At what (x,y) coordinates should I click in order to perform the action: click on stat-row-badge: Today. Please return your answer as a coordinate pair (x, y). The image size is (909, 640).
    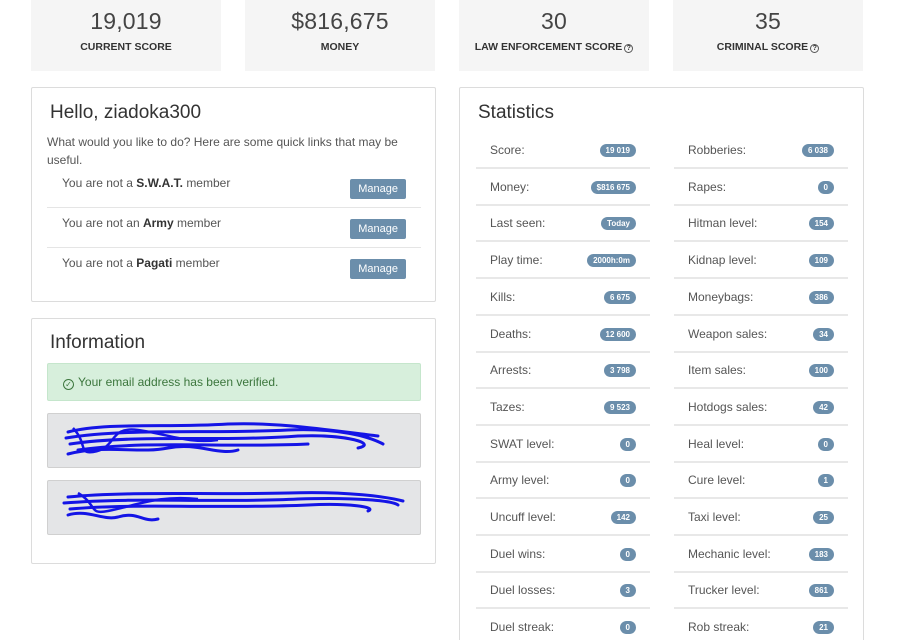
    Looking at the image, I should click on (618, 224).